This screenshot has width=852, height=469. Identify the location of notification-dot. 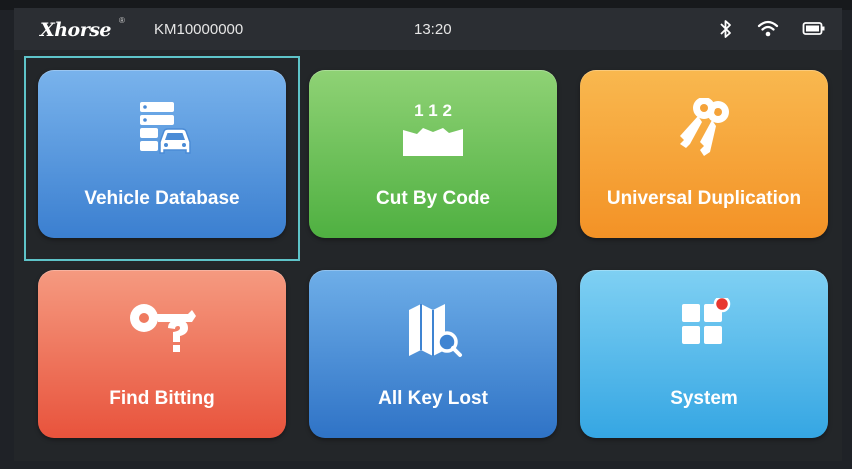
(722, 305).